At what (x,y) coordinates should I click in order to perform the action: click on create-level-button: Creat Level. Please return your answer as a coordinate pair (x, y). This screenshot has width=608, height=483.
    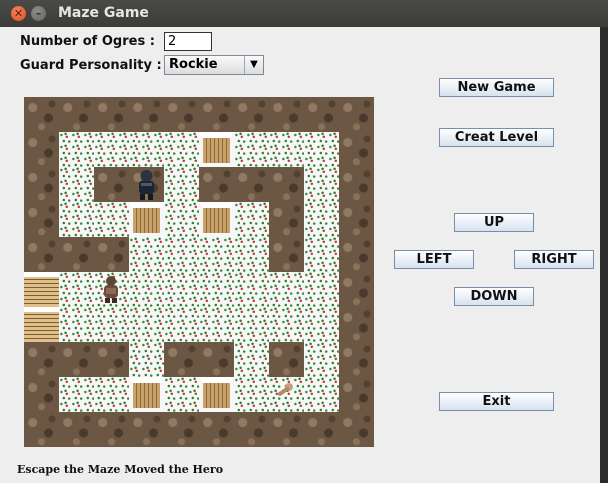
    Looking at the image, I should click on (496, 137).